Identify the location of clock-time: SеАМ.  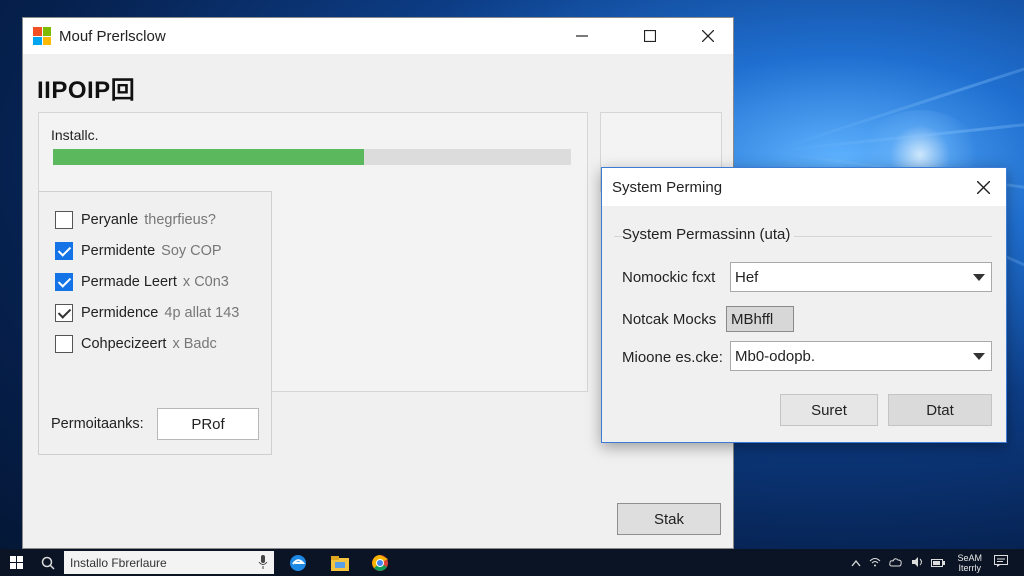
(969, 557).